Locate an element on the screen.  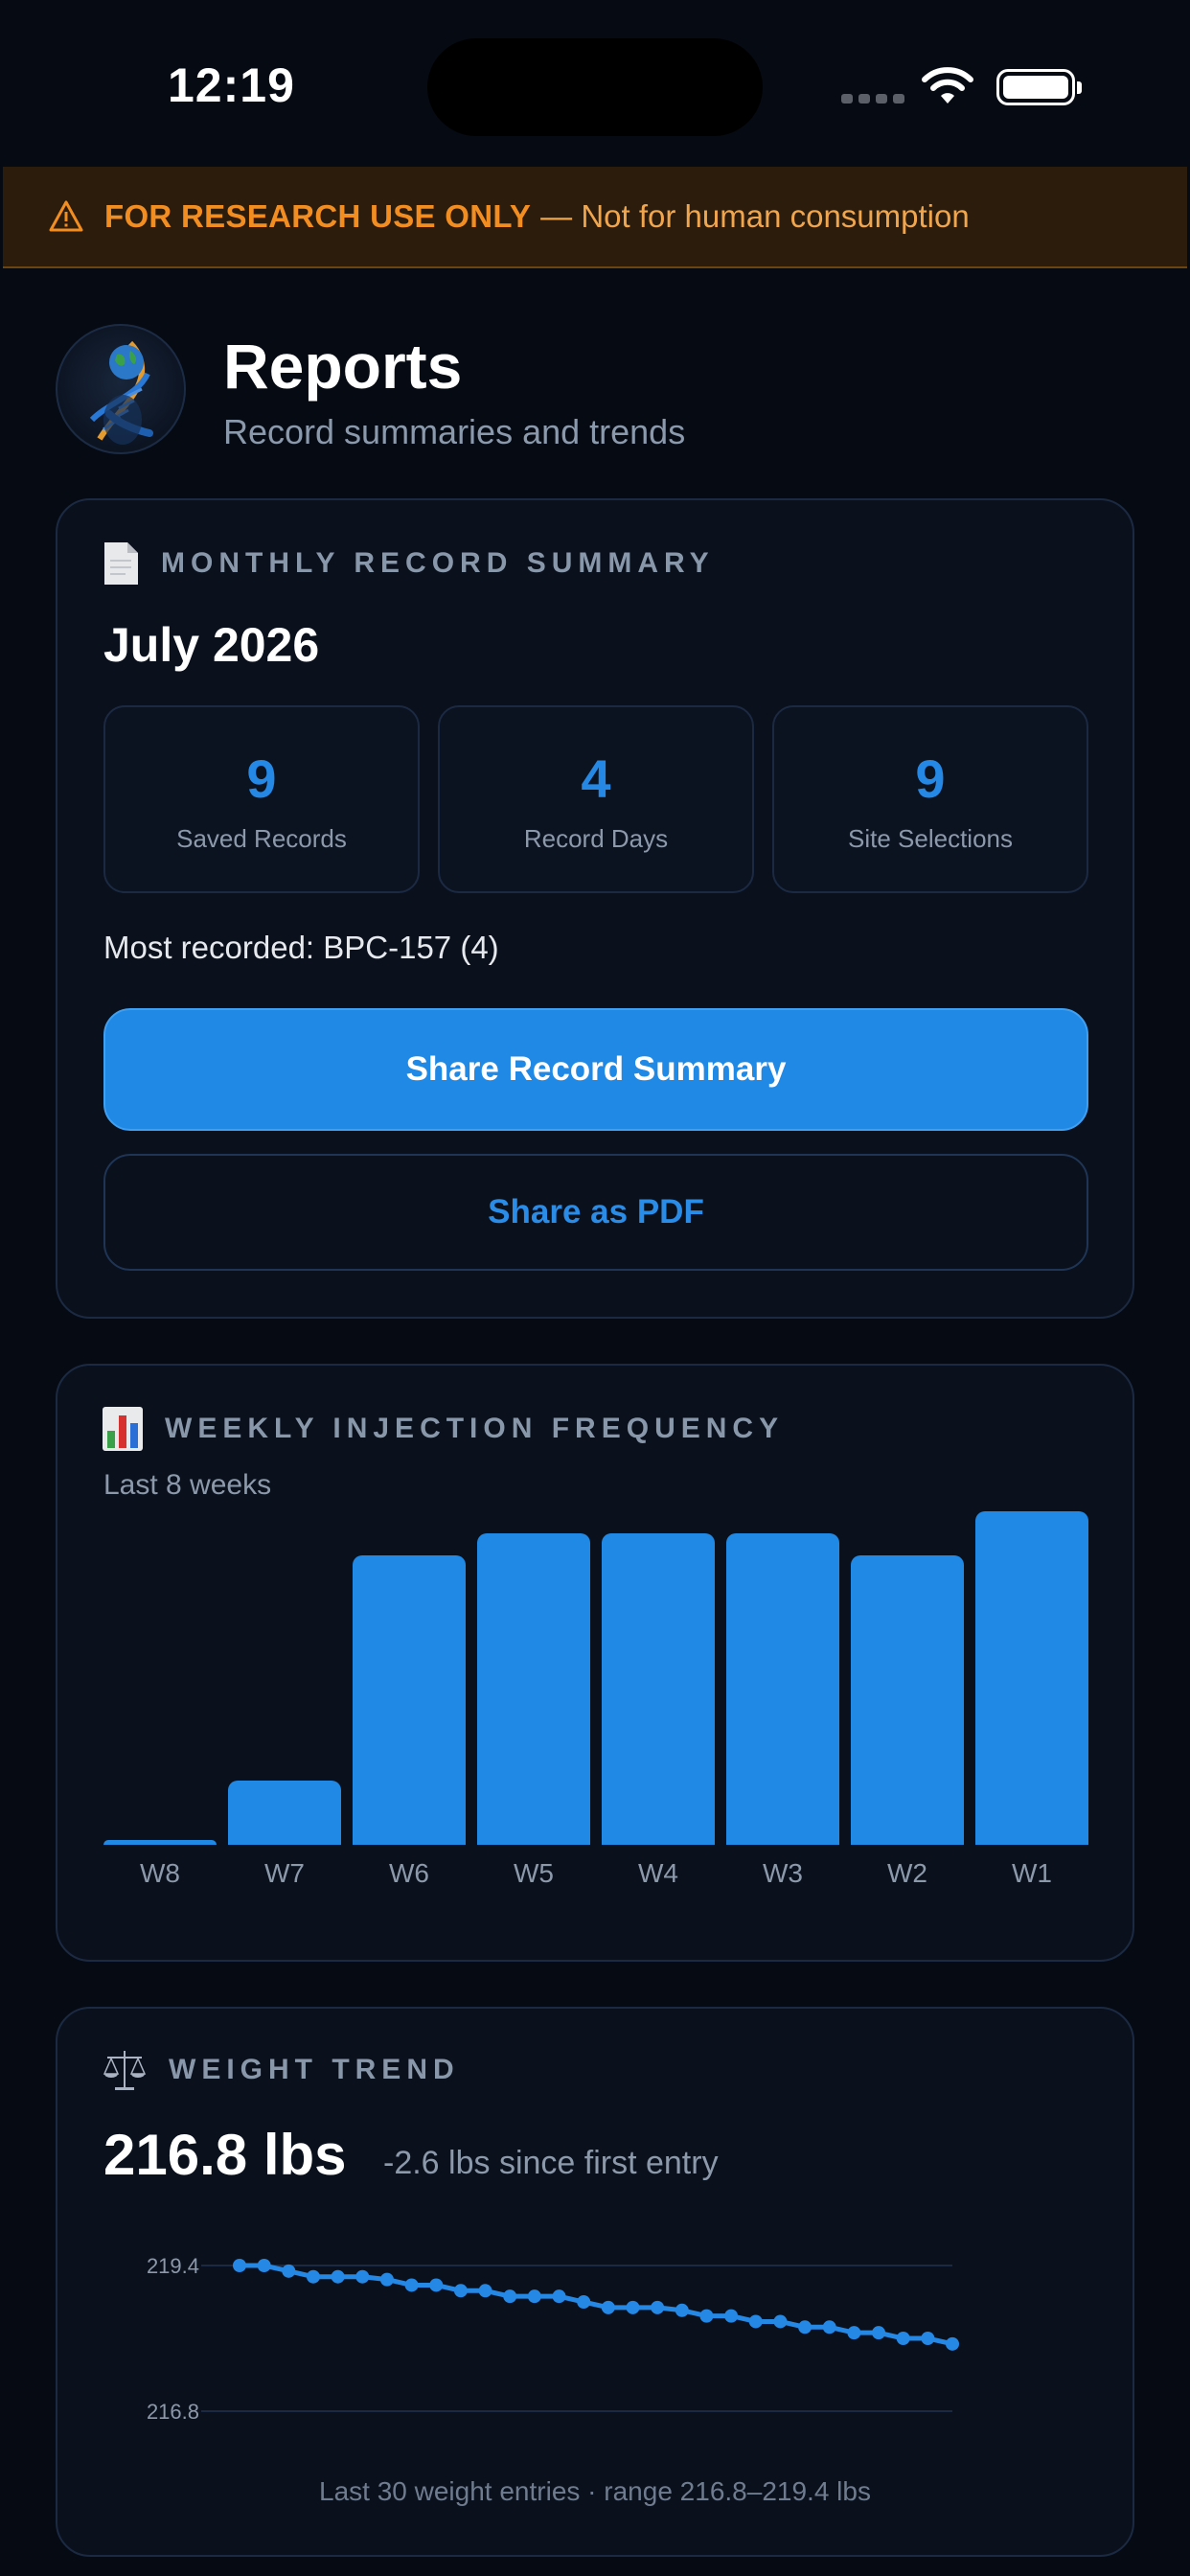
battery-icon is located at coordinates (1039, 87).